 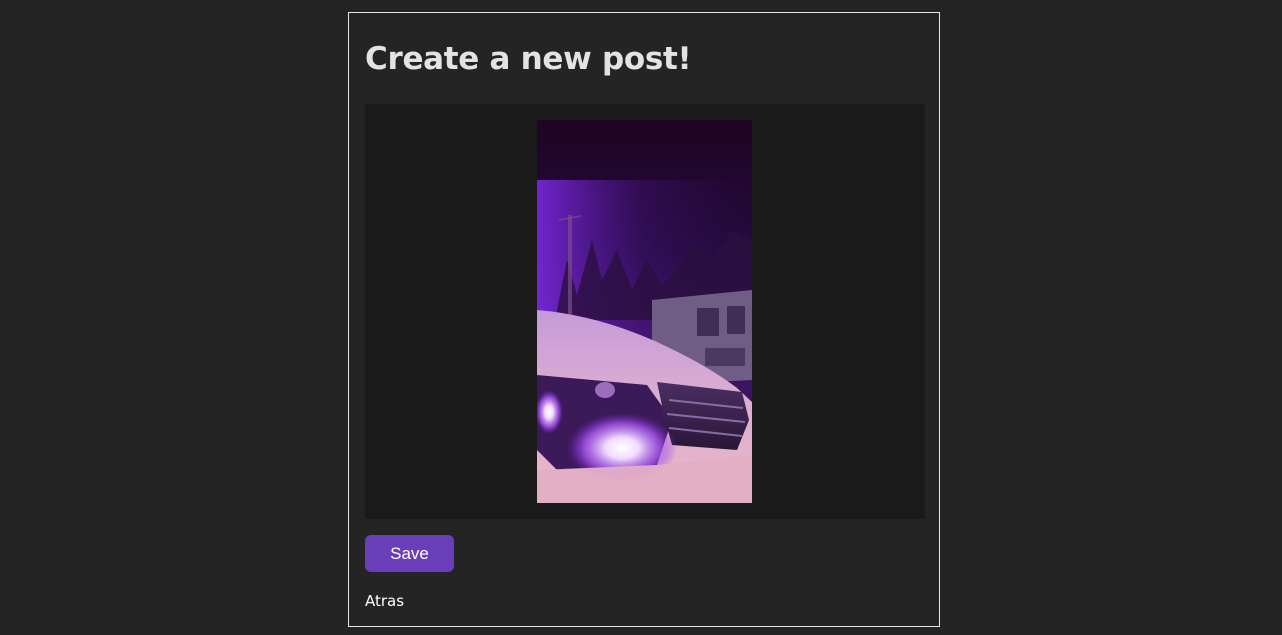 What do you see at coordinates (384, 601) in the screenshot?
I see `back-link: Atras` at bounding box center [384, 601].